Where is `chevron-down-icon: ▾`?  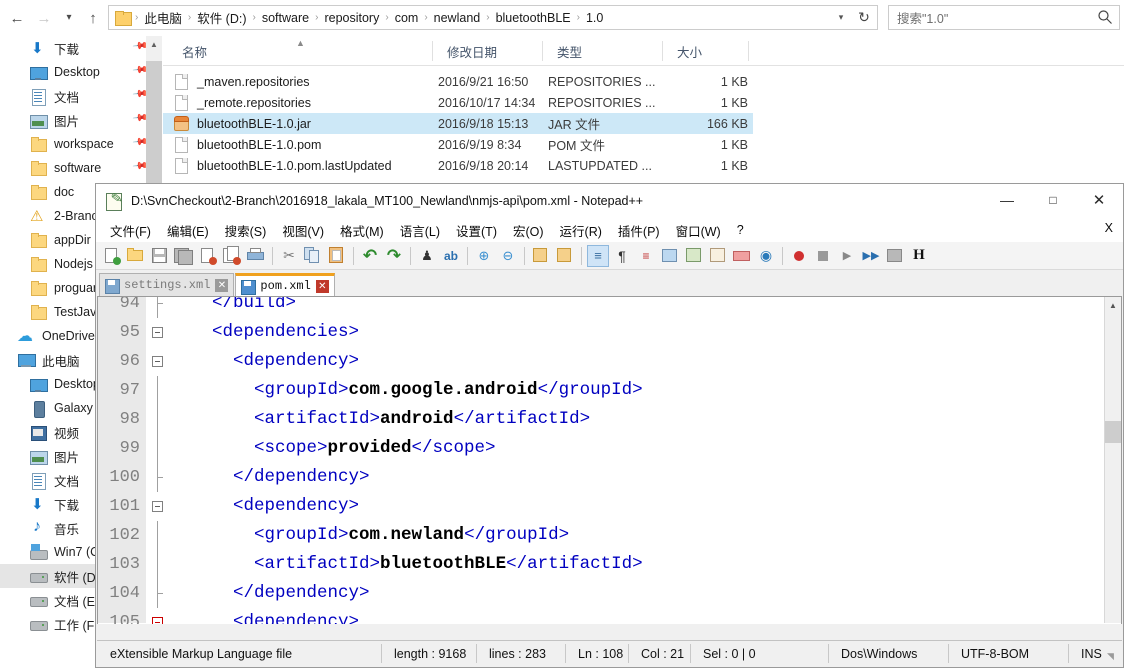 chevron-down-icon: ▾ is located at coordinates (841, 17).